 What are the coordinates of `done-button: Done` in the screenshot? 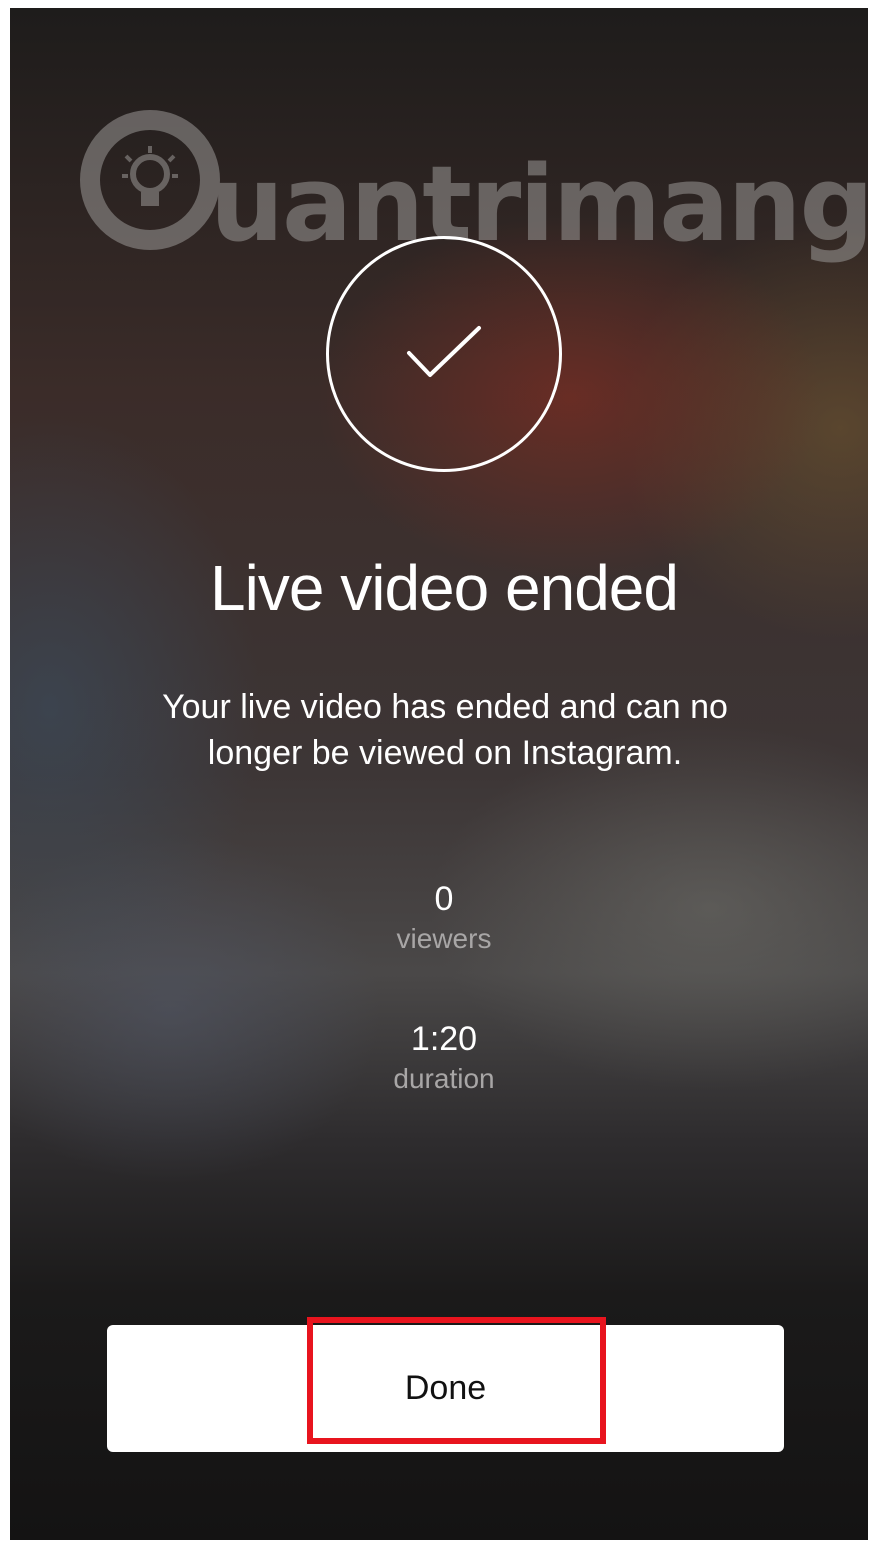 It's located at (445, 1388).